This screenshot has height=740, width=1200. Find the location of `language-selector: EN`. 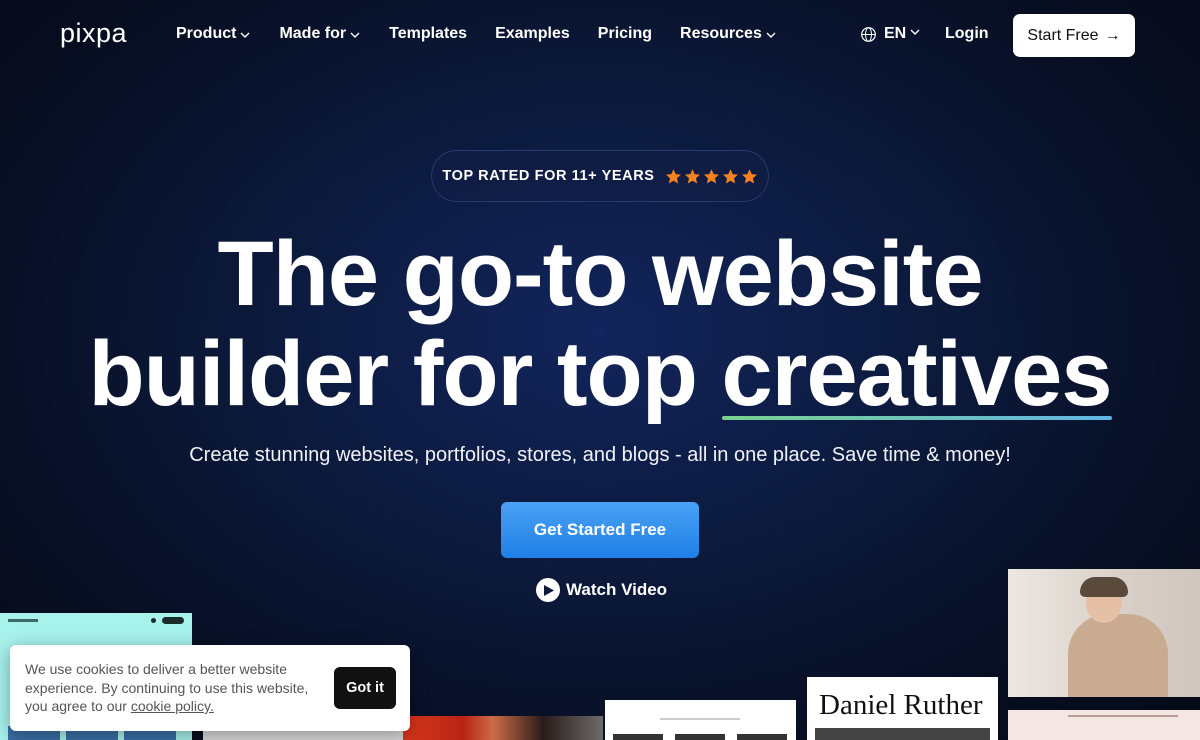

language-selector: EN is located at coordinates (890, 34).